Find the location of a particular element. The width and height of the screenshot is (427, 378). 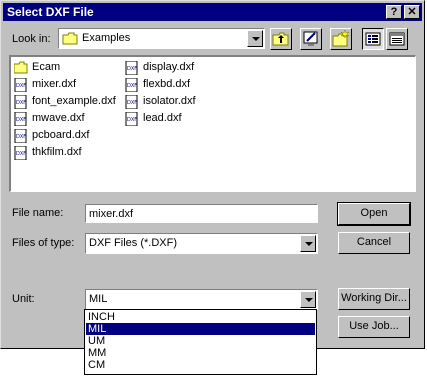

files-of-type-dropdown-button is located at coordinates (308, 243).